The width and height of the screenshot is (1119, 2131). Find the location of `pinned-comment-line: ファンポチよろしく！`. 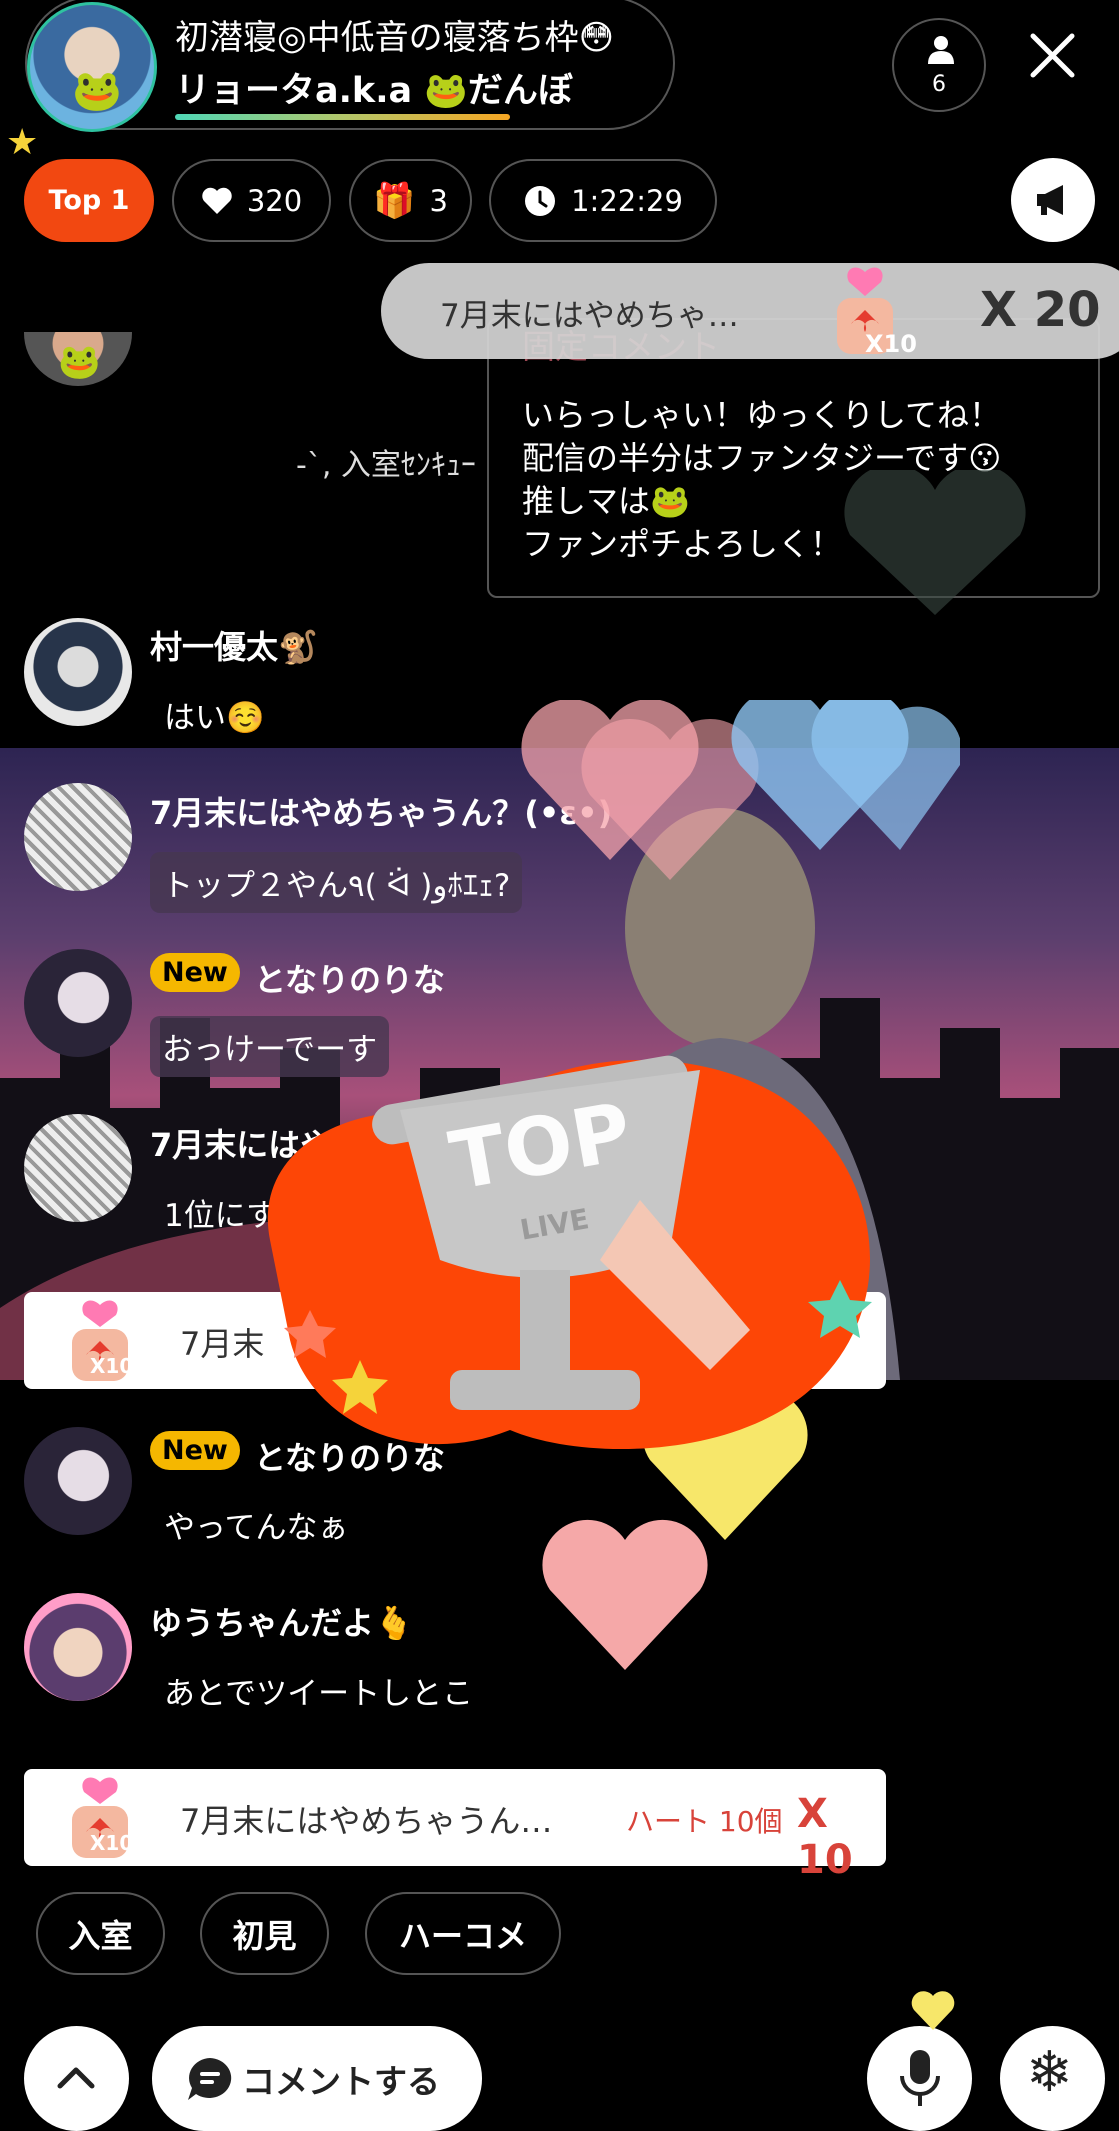

pinned-comment-line: ファンポチよろしく！ is located at coordinates (682, 544).